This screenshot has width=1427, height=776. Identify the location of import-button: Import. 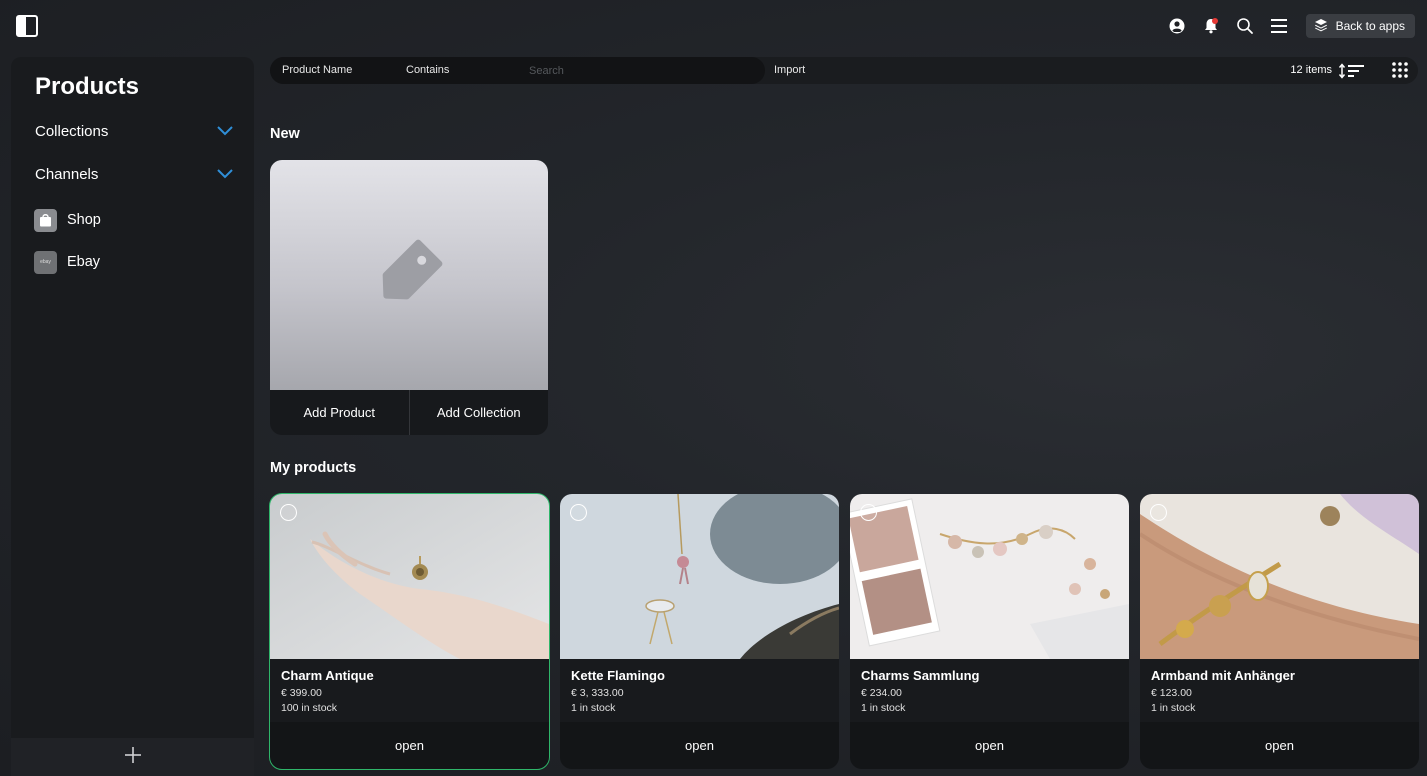
(789, 70).